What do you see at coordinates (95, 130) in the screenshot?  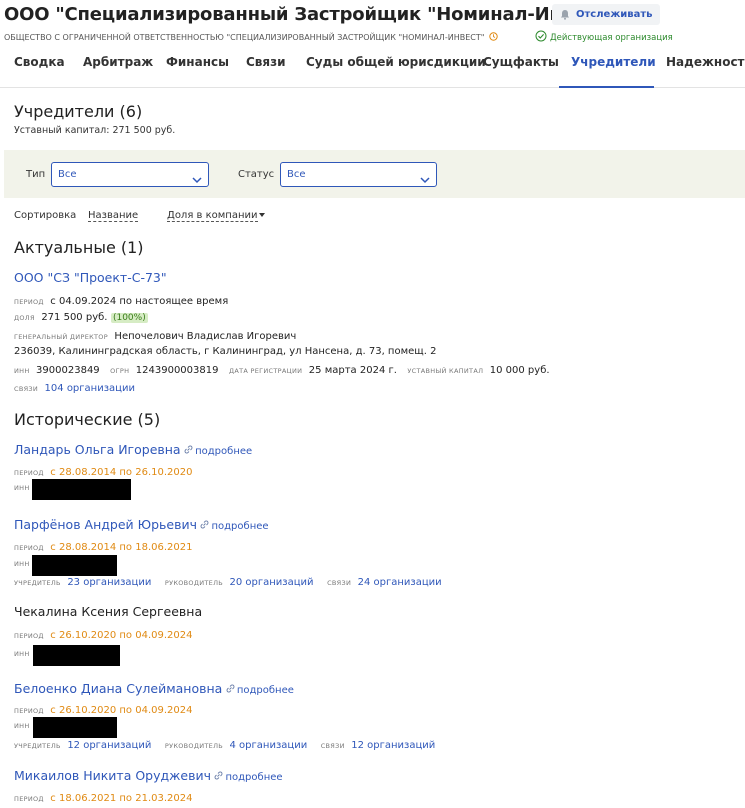 I see `authorized-capital: Уставный капитал: 271 500 руб.` at bounding box center [95, 130].